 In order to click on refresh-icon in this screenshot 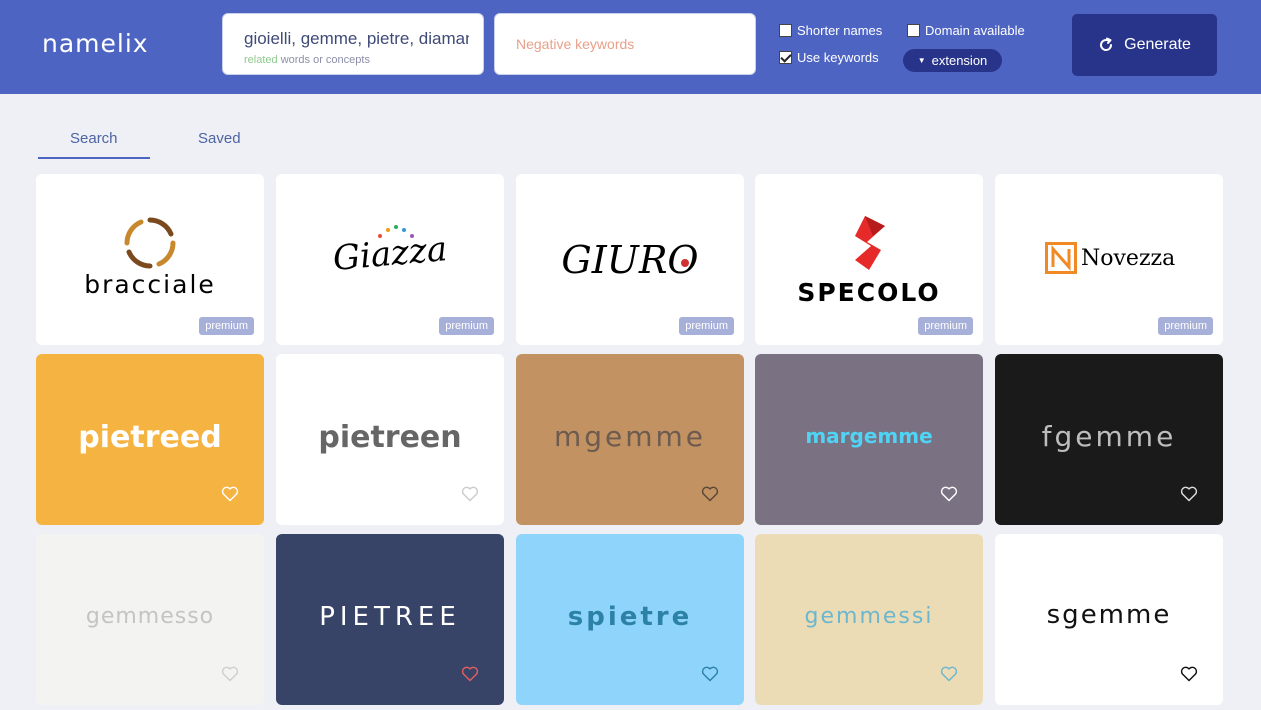, I will do `click(1106, 44)`.